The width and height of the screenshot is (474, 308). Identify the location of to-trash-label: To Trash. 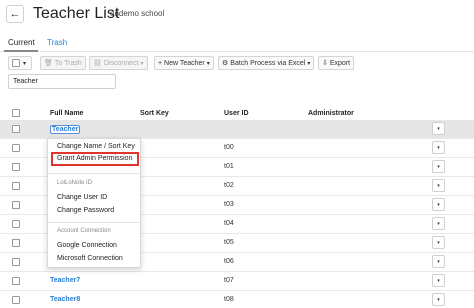
(68, 63).